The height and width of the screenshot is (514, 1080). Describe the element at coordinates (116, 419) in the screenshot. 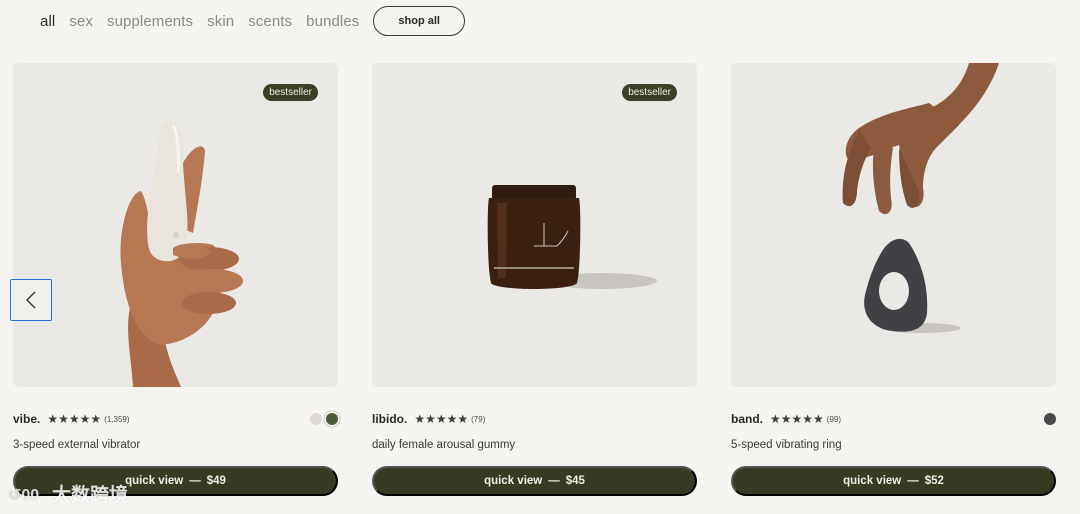

I see `review-count: (1,359)` at that location.